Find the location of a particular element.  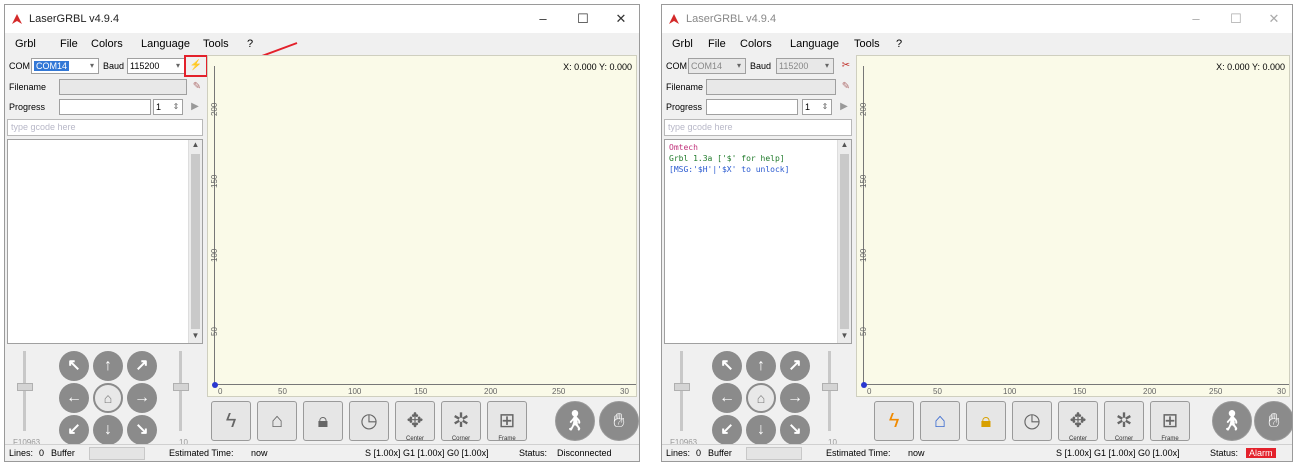

origin-marker is located at coordinates (864, 385).